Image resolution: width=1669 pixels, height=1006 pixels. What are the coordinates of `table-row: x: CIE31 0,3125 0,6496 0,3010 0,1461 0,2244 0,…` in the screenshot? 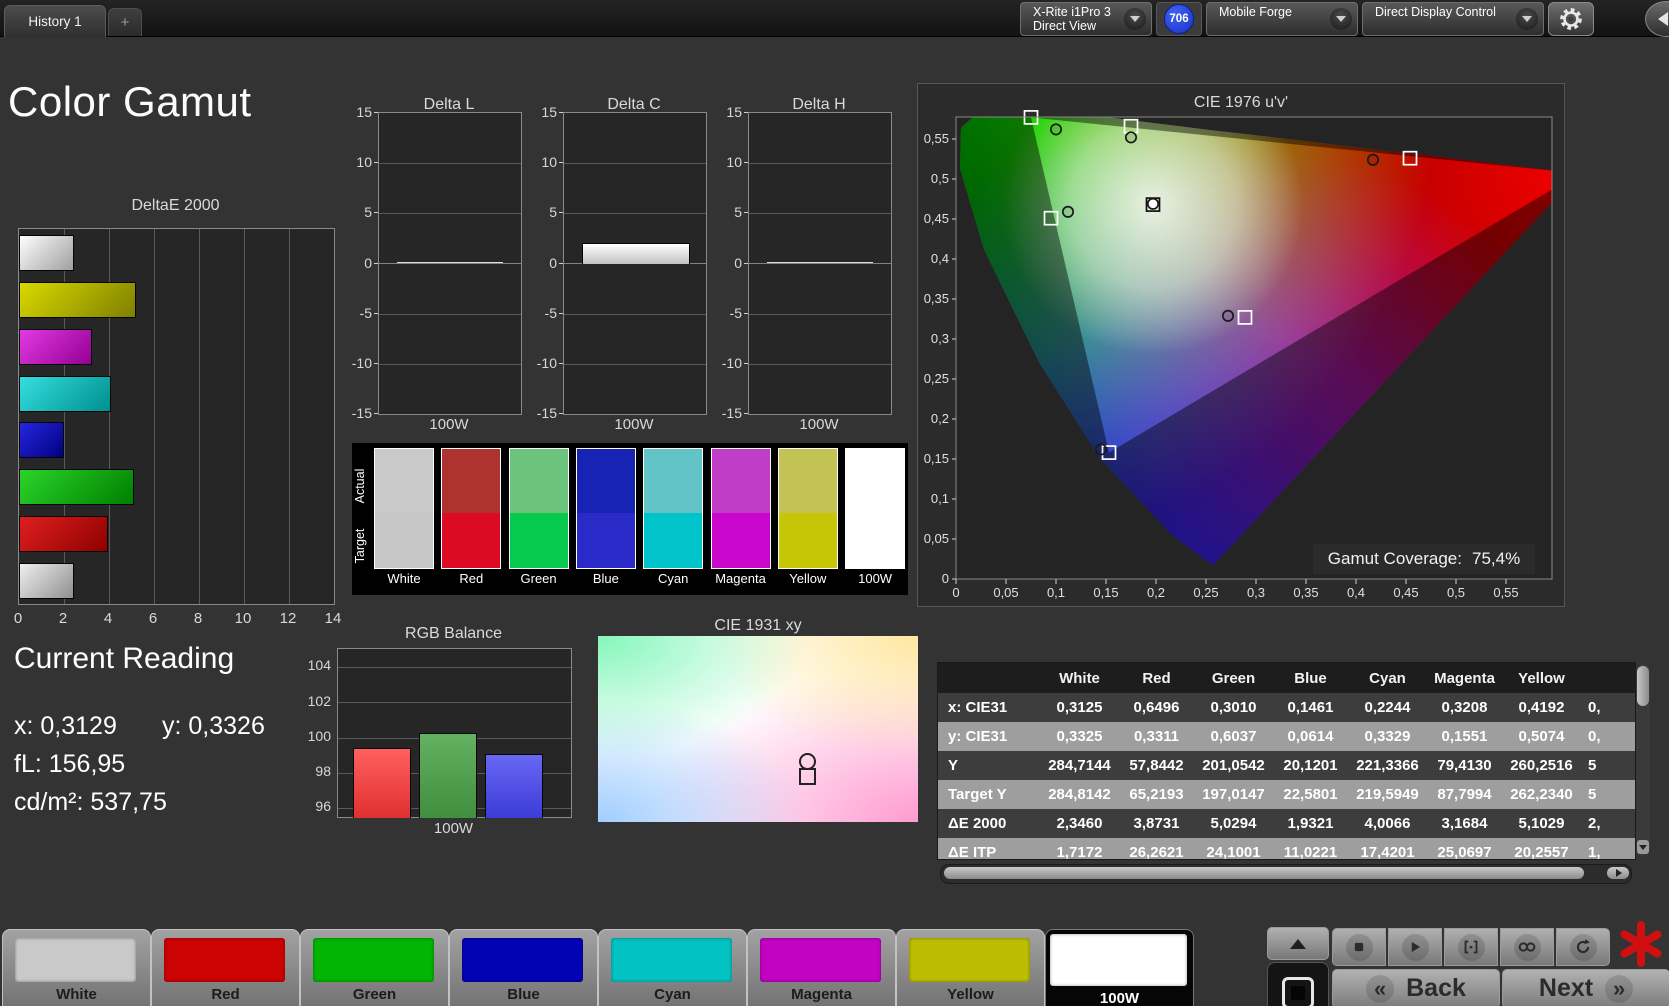 It's located at (1286, 707).